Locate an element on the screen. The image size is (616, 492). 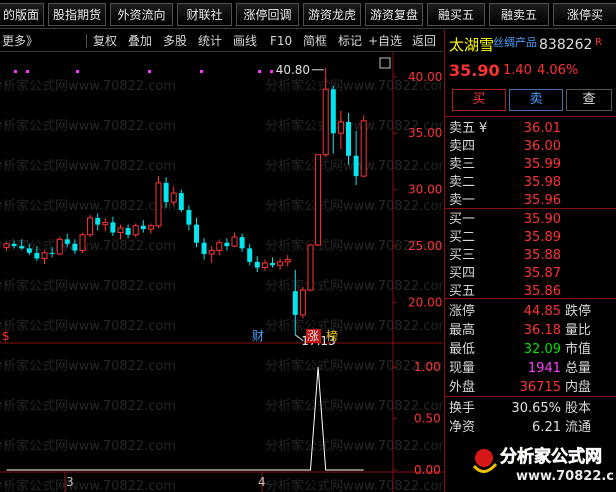
currency-icon: ¥ is located at coordinates (483, 128).